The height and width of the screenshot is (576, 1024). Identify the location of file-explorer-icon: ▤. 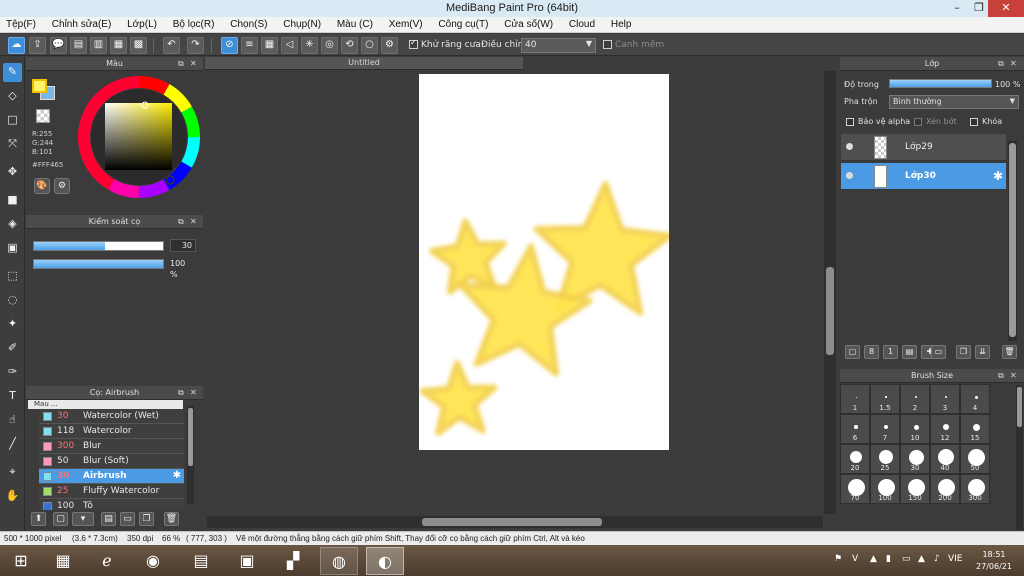
(201, 561).